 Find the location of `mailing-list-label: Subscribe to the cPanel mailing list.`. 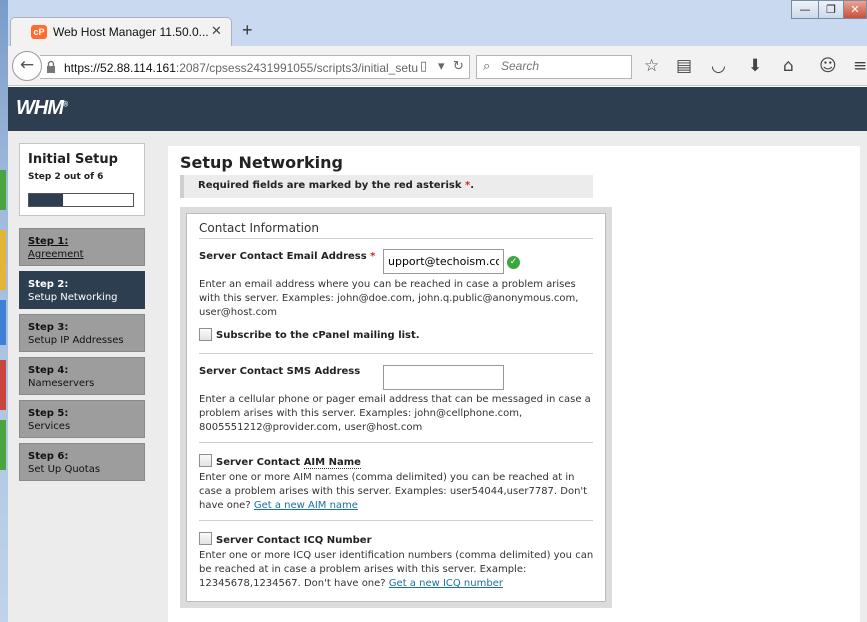

mailing-list-label: Subscribe to the cPanel mailing list. is located at coordinates (318, 335).